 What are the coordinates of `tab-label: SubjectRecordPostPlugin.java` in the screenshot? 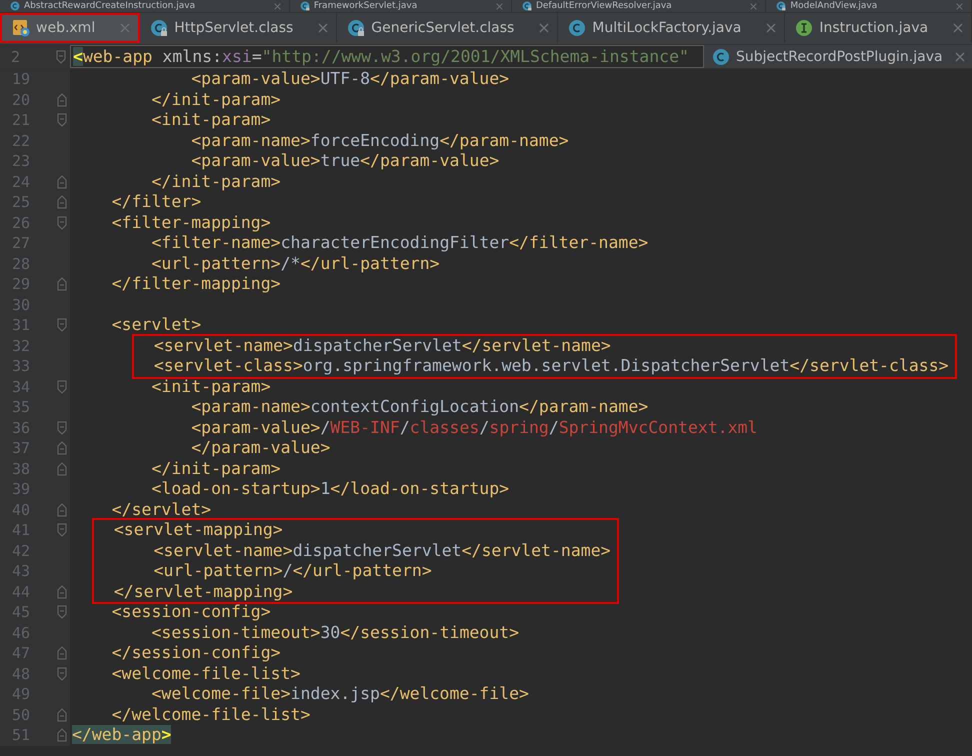 It's located at (839, 56).